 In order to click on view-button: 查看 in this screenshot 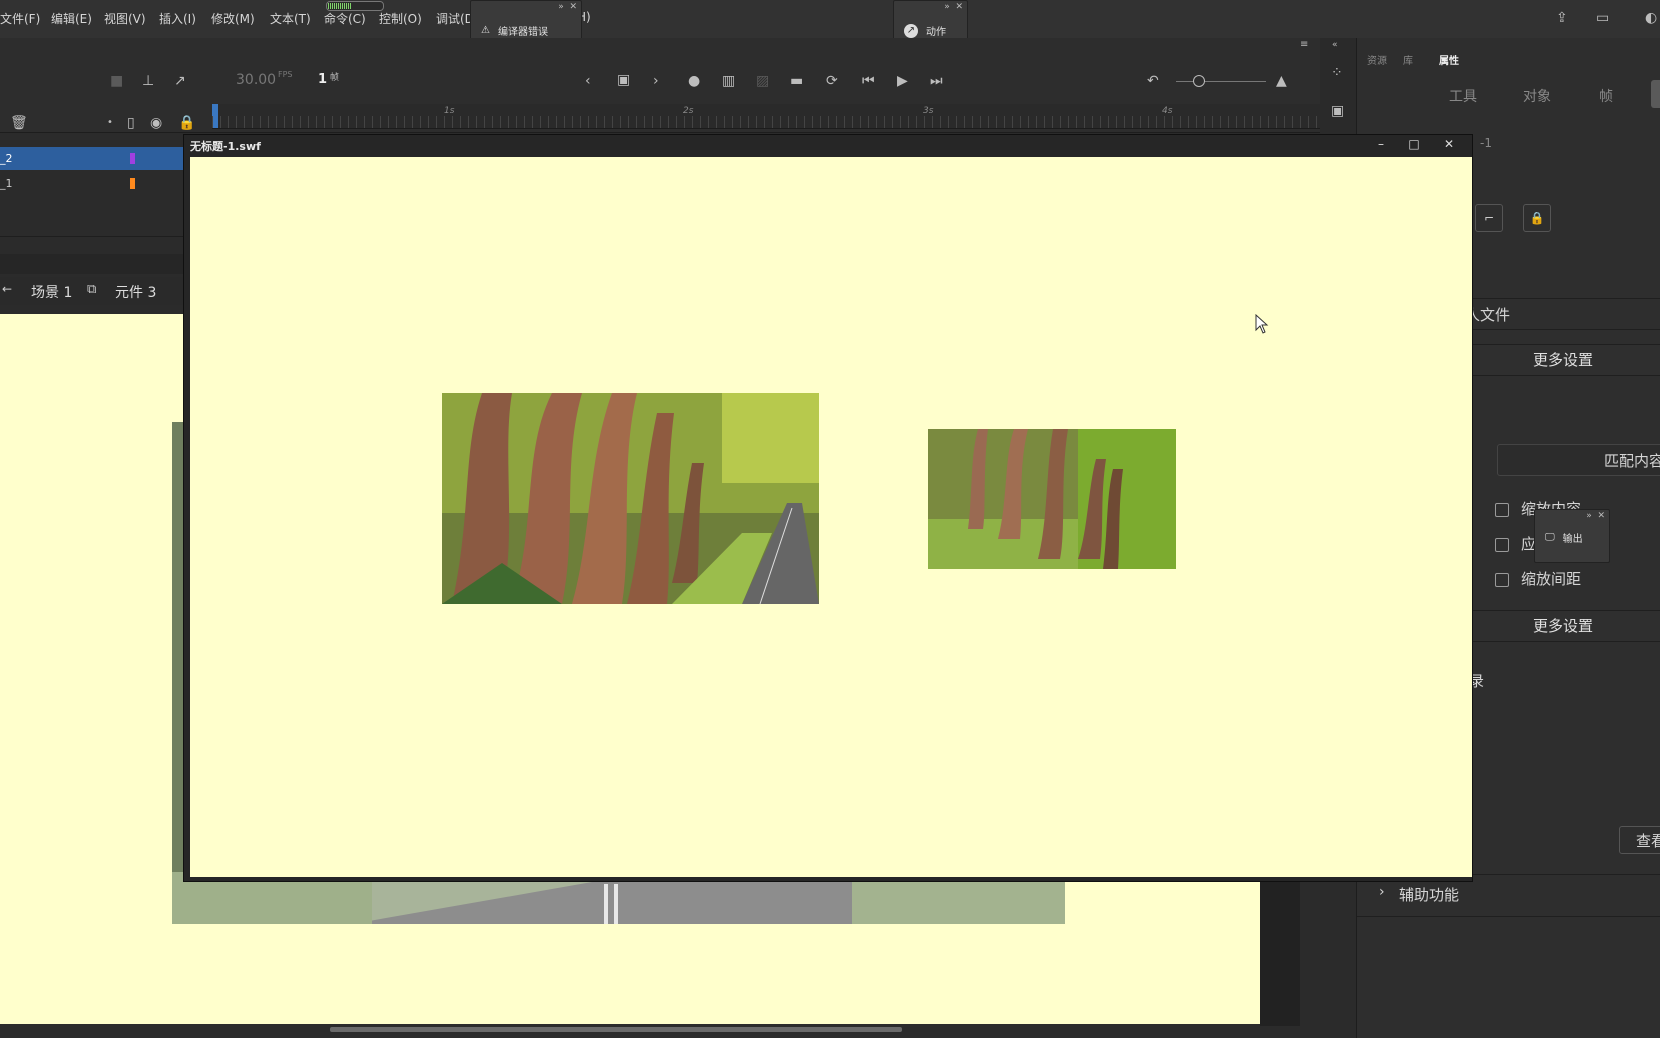, I will do `click(1639, 840)`.